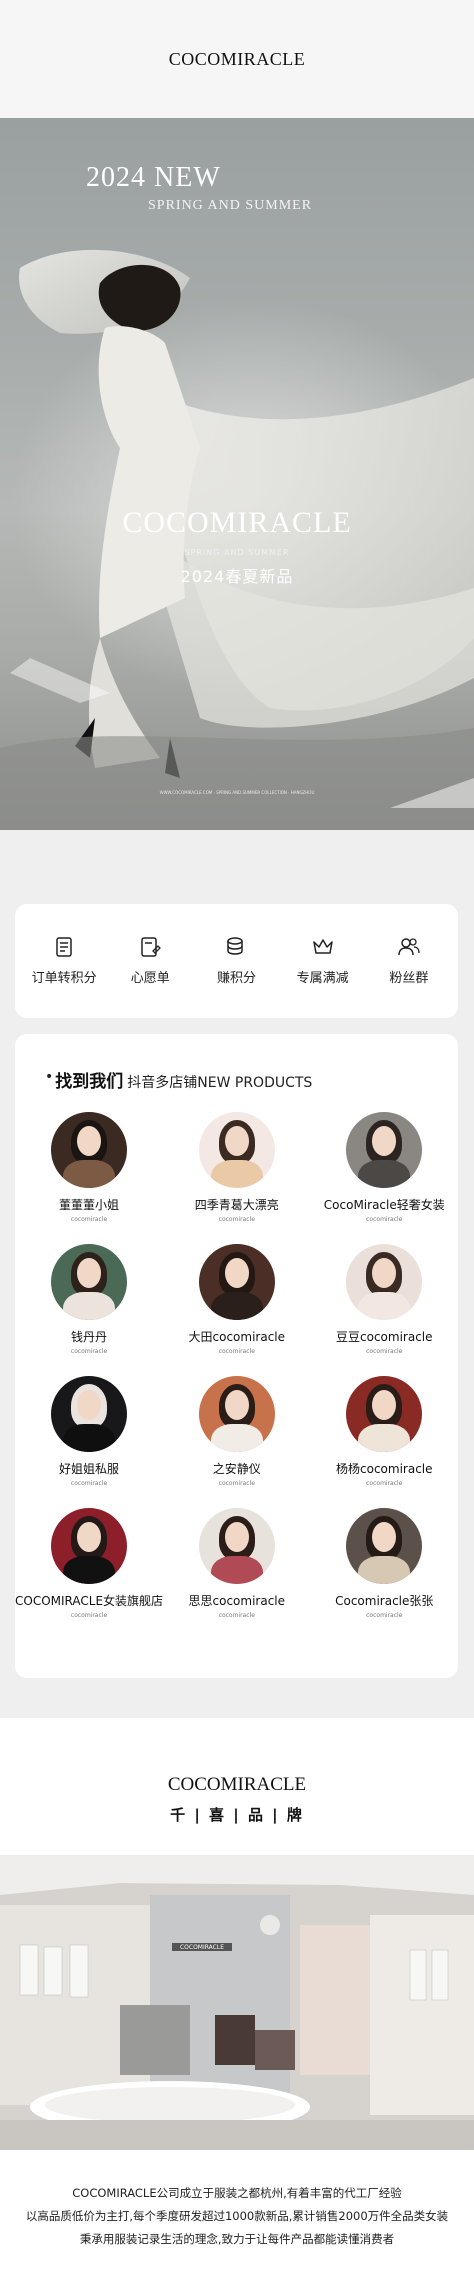 This screenshot has width=474, height=2288. Describe the element at coordinates (150, 978) in the screenshot. I see `menu-label: 心愿单` at that location.